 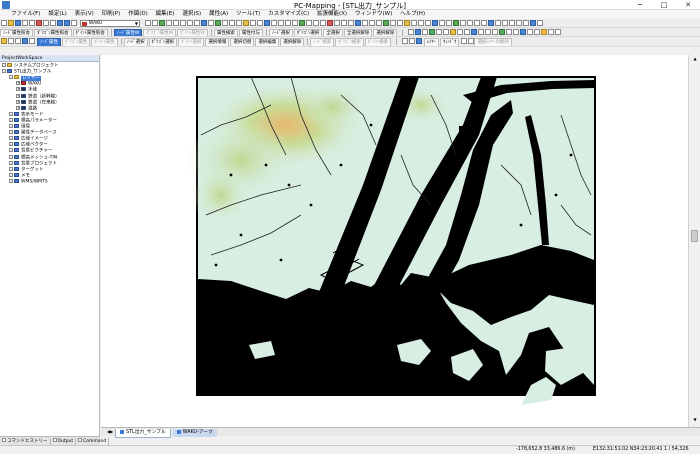 What do you see at coordinates (664, 5) in the screenshot?
I see `maximize-button: □` at bounding box center [664, 5].